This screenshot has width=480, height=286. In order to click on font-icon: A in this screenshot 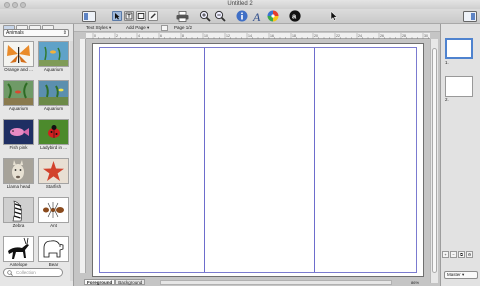, I will do `click(256, 16)`.